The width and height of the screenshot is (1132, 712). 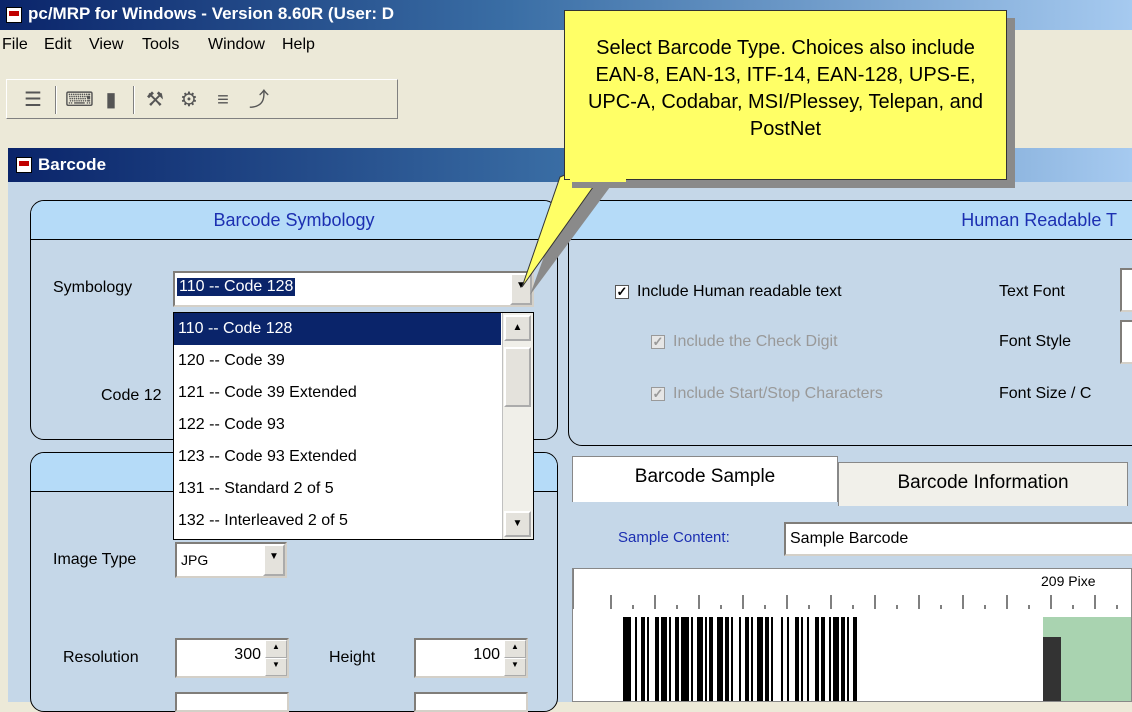 I want to click on chevron-down-icon: ▼, so click(x=274, y=560).